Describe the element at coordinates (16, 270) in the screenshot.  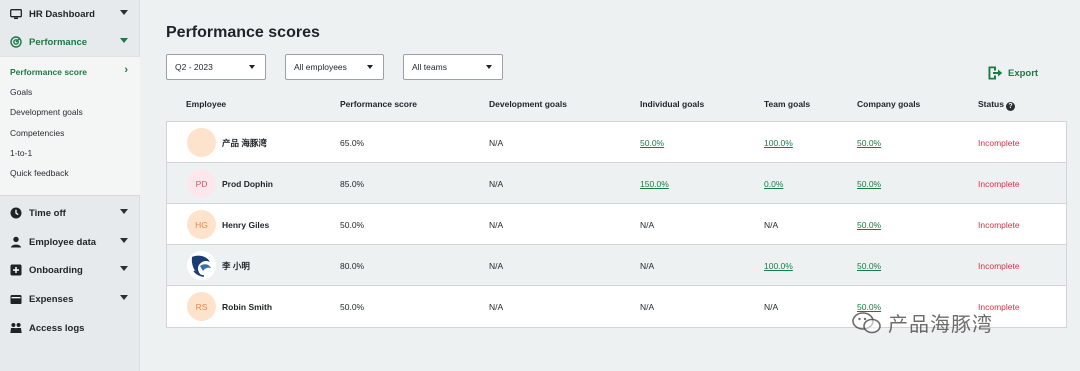
I see `plus-square-icon` at that location.